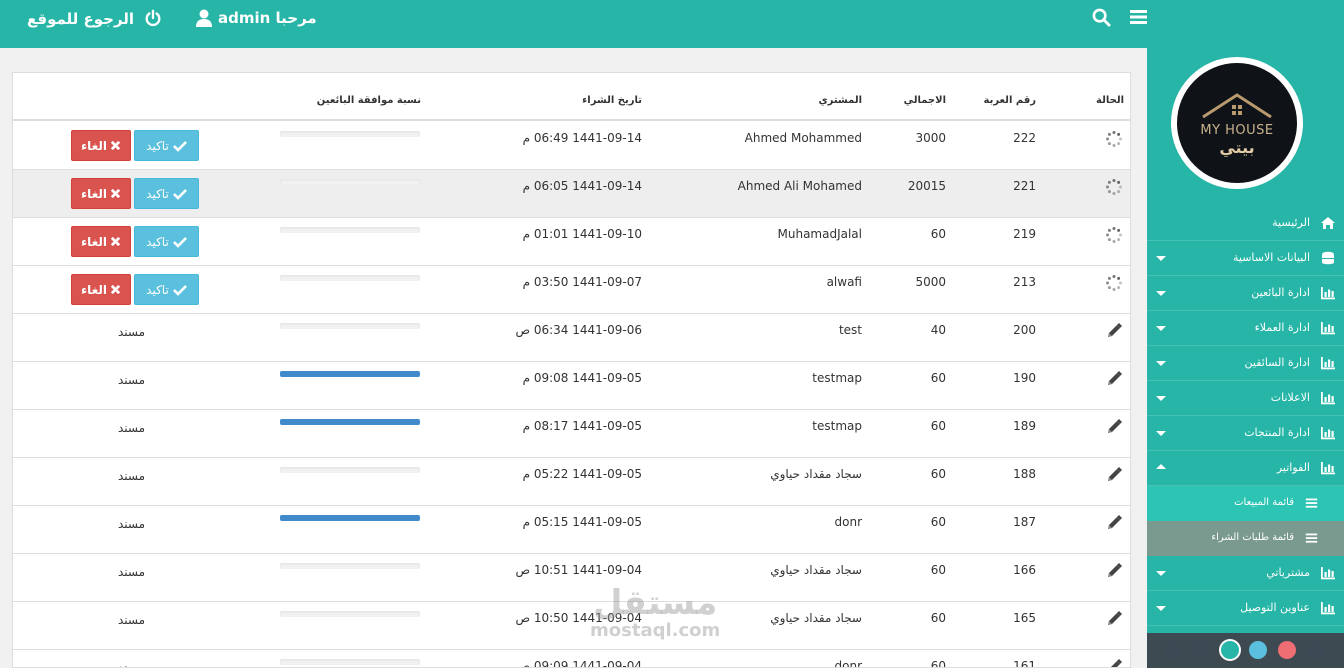 The image size is (1344, 668). What do you see at coordinates (571, 338) in the screenshot?
I see `table-row: 200 40 test 1441-09-06 06:34 ص مسند` at bounding box center [571, 338].